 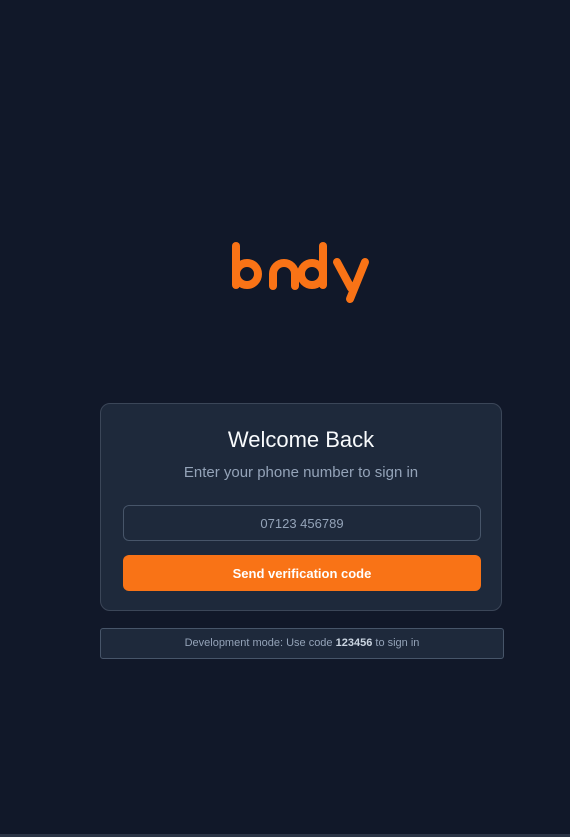 I want to click on dev-notice-code: 123456, so click(x=354, y=643).